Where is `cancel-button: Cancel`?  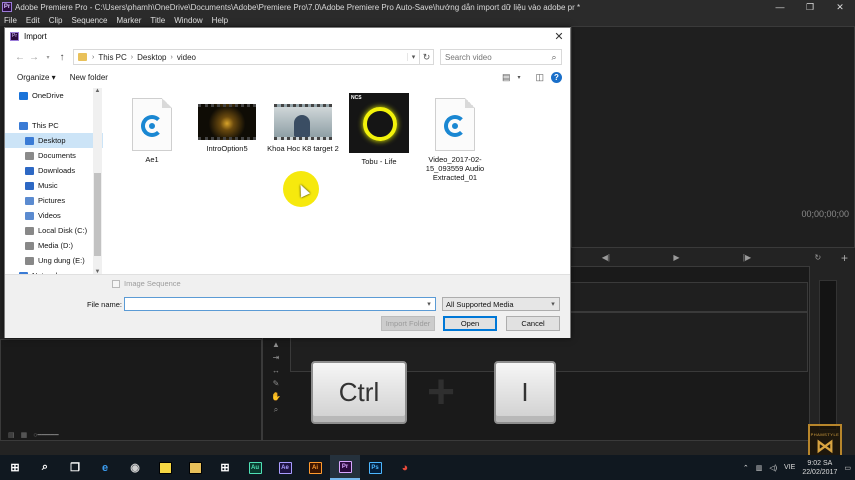 cancel-button: Cancel is located at coordinates (533, 323).